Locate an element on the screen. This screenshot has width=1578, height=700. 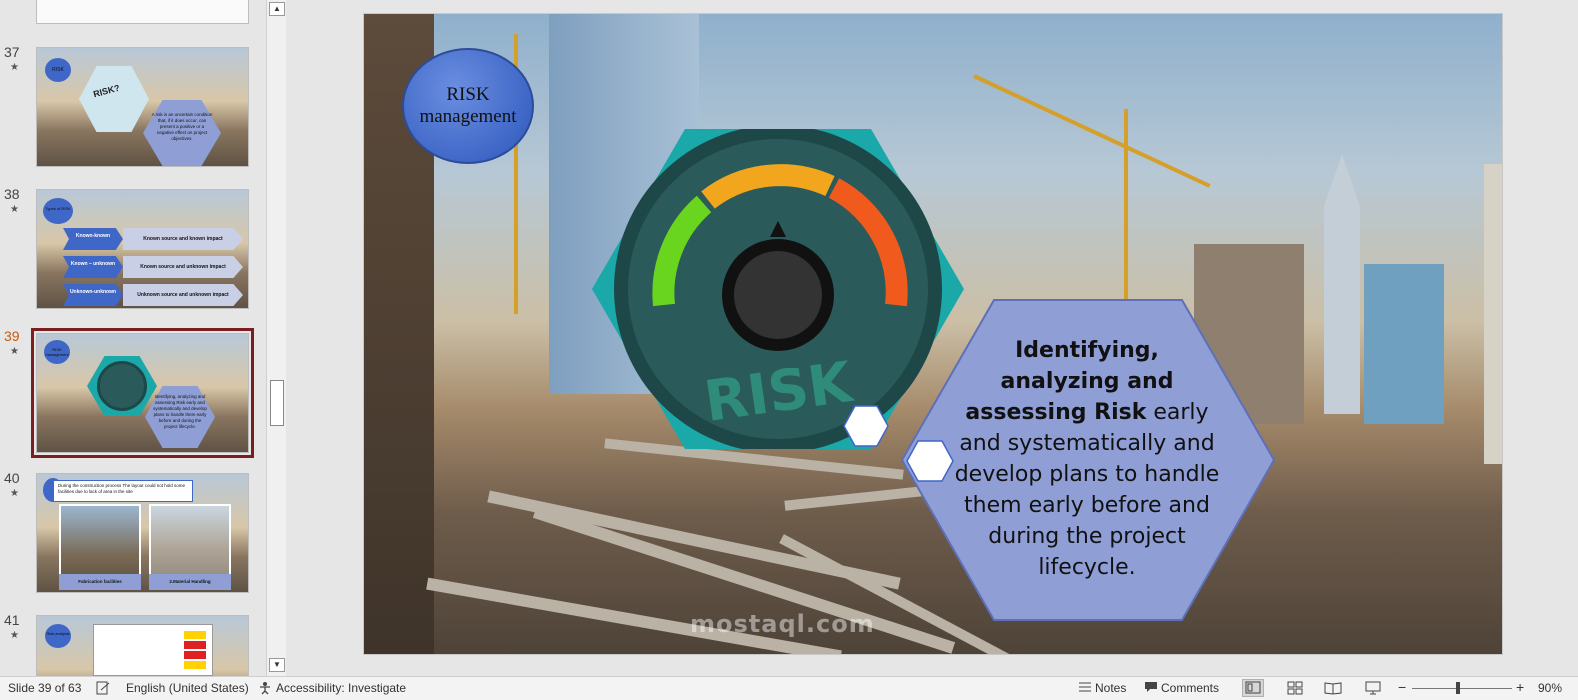
slide-sorter-icon is located at coordinates (1295, 688).